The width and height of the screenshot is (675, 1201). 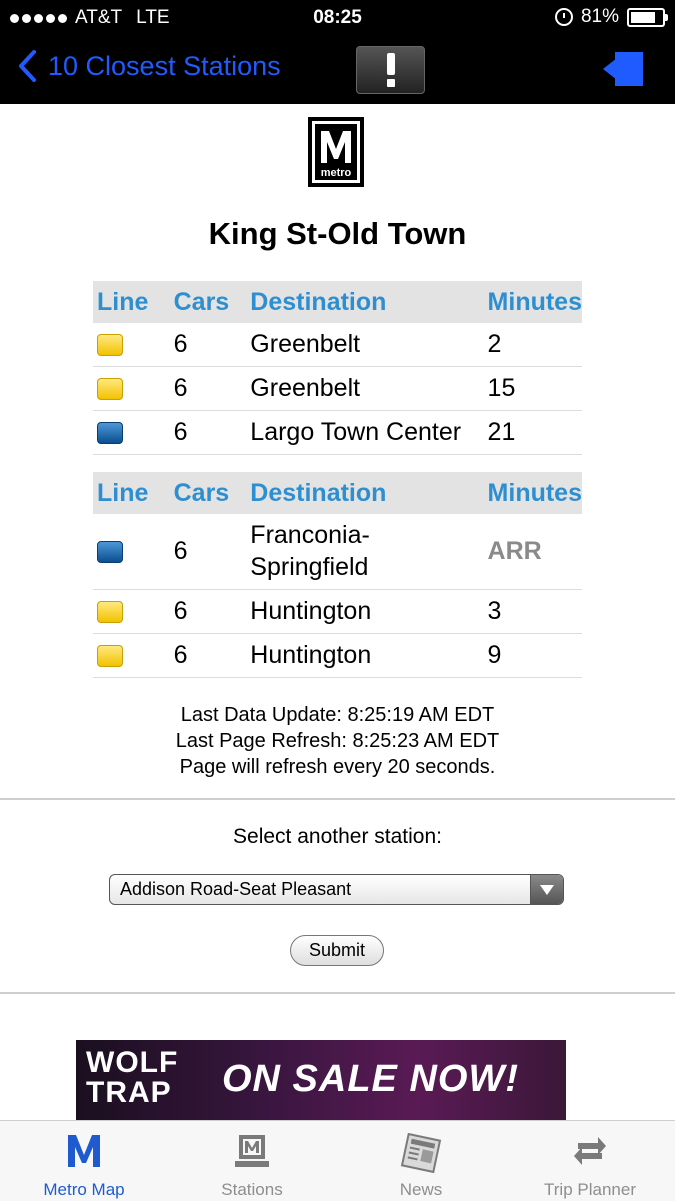 What do you see at coordinates (132, 1062) in the screenshot?
I see `ad-logo-line-1: WOLF` at bounding box center [132, 1062].